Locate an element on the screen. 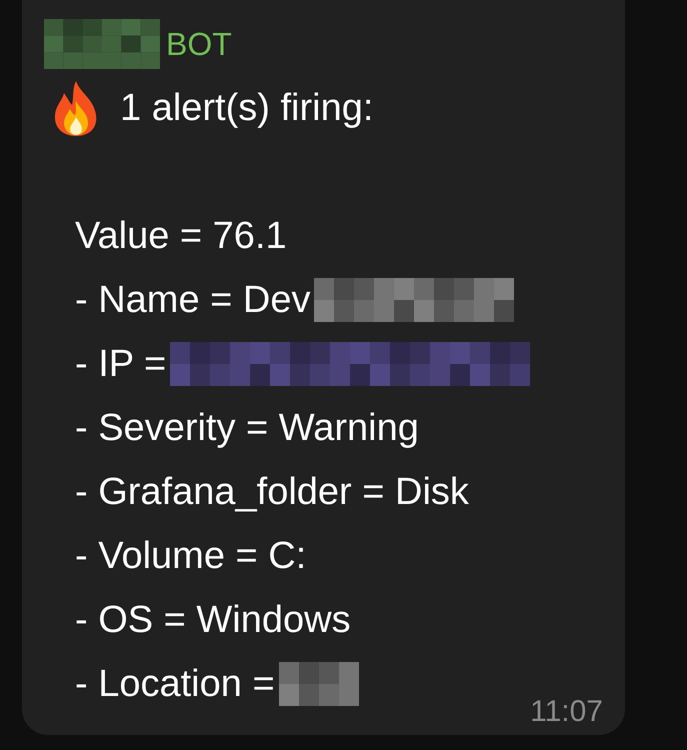 Image resolution: width=687 pixels, height=750 pixels. alert-field: - Location = is located at coordinates (175, 684).